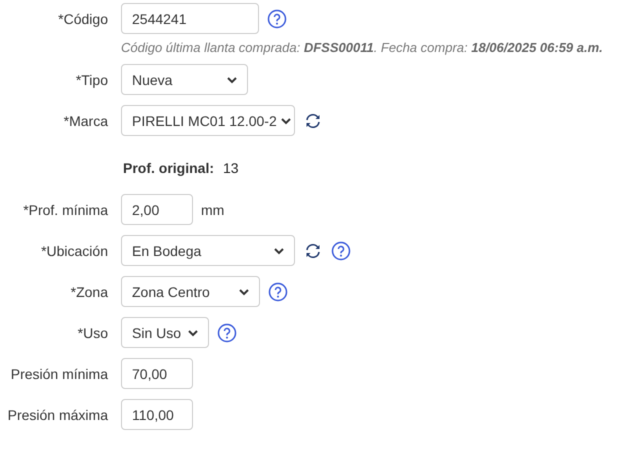 The width and height of the screenshot is (639, 451). Describe the element at coordinates (168, 168) in the screenshot. I see `field-label: Prof. original:` at that location.